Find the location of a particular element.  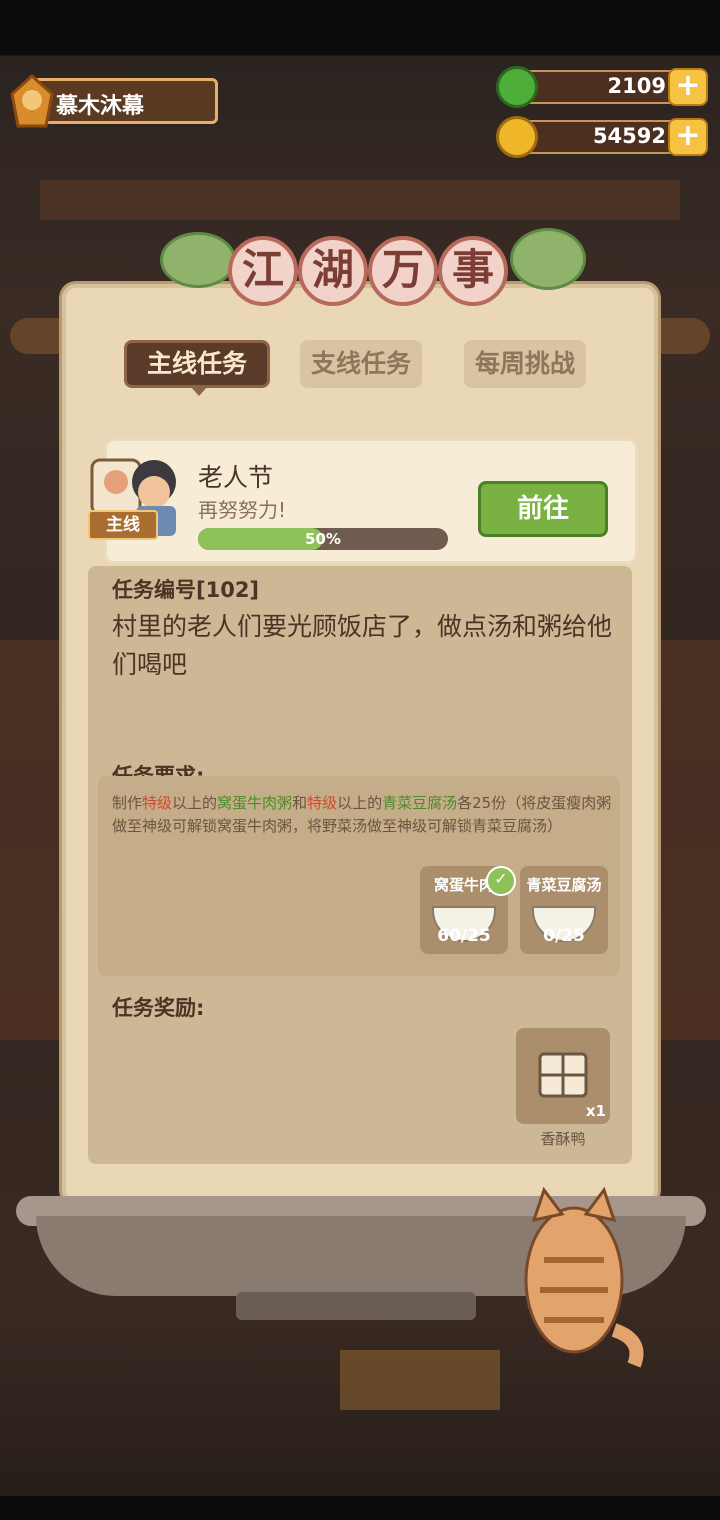

tab-weekly-challenge: 每周挑战 is located at coordinates (525, 364).